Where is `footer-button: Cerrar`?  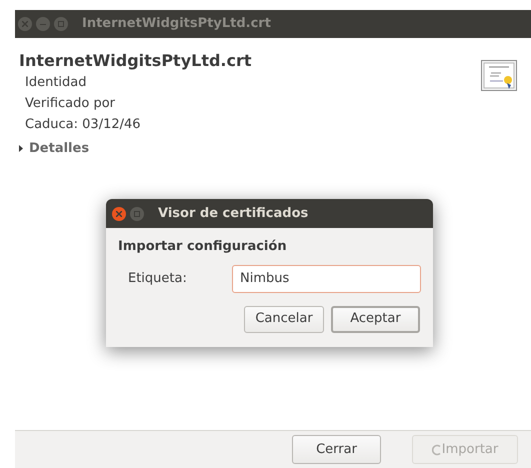
footer-button: Cerrar is located at coordinates (336, 449).